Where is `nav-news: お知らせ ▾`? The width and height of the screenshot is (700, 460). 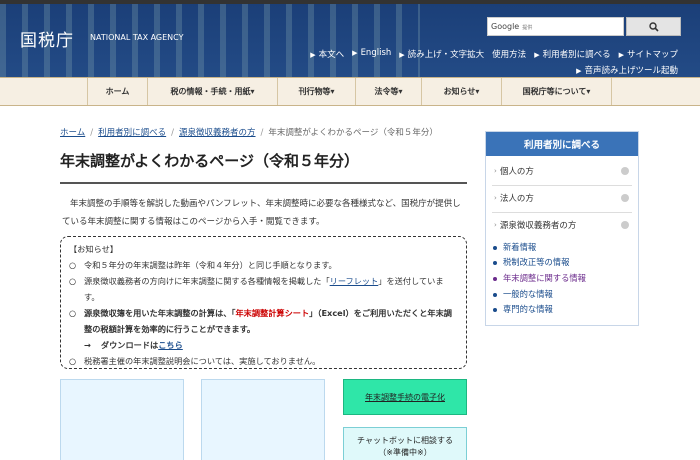
nav-news: お知らせ ▾ is located at coordinates (461, 91).